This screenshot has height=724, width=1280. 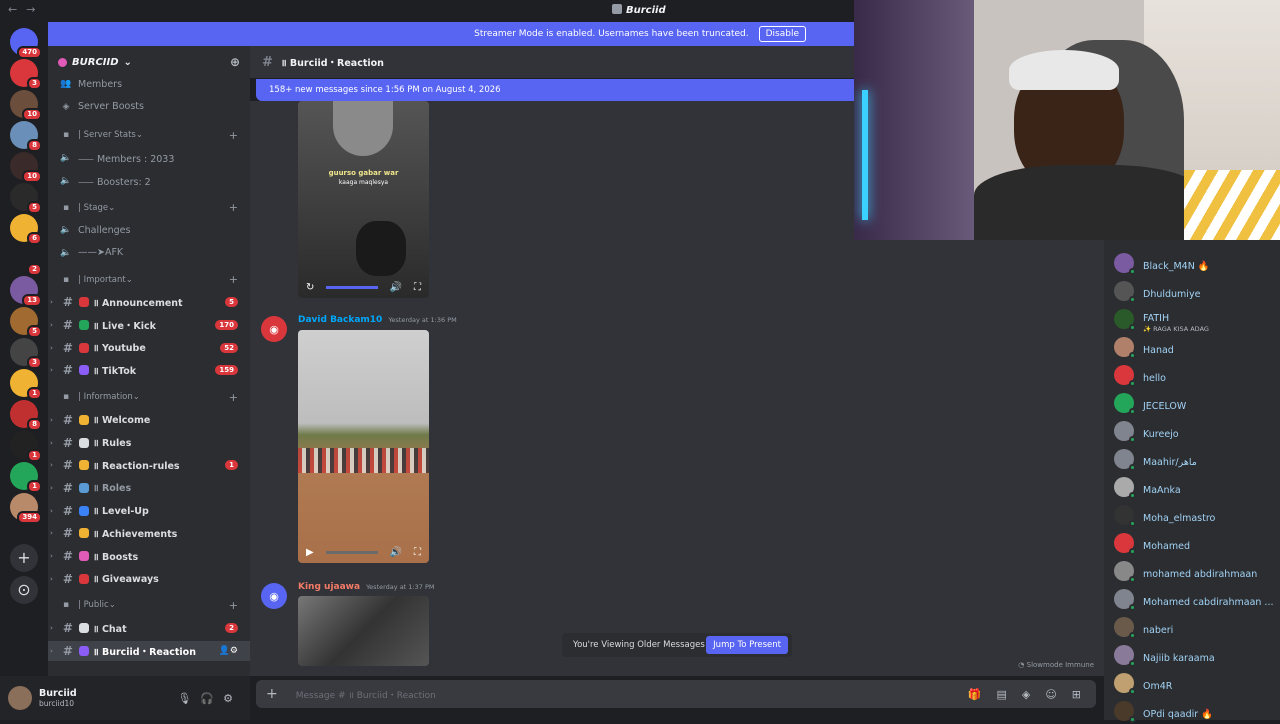 I want to click on server-icon: 13, so click(x=26, y=291).